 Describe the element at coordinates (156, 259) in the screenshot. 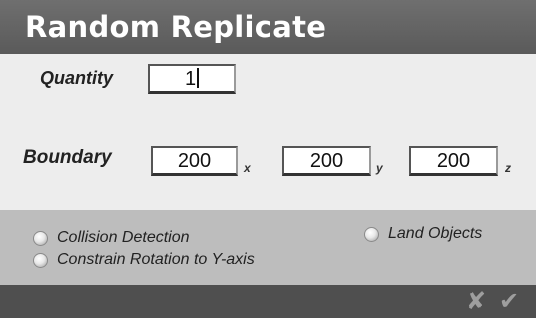

I see `constrain-rotation-label: Constrain Rotation to Y-axis` at that location.